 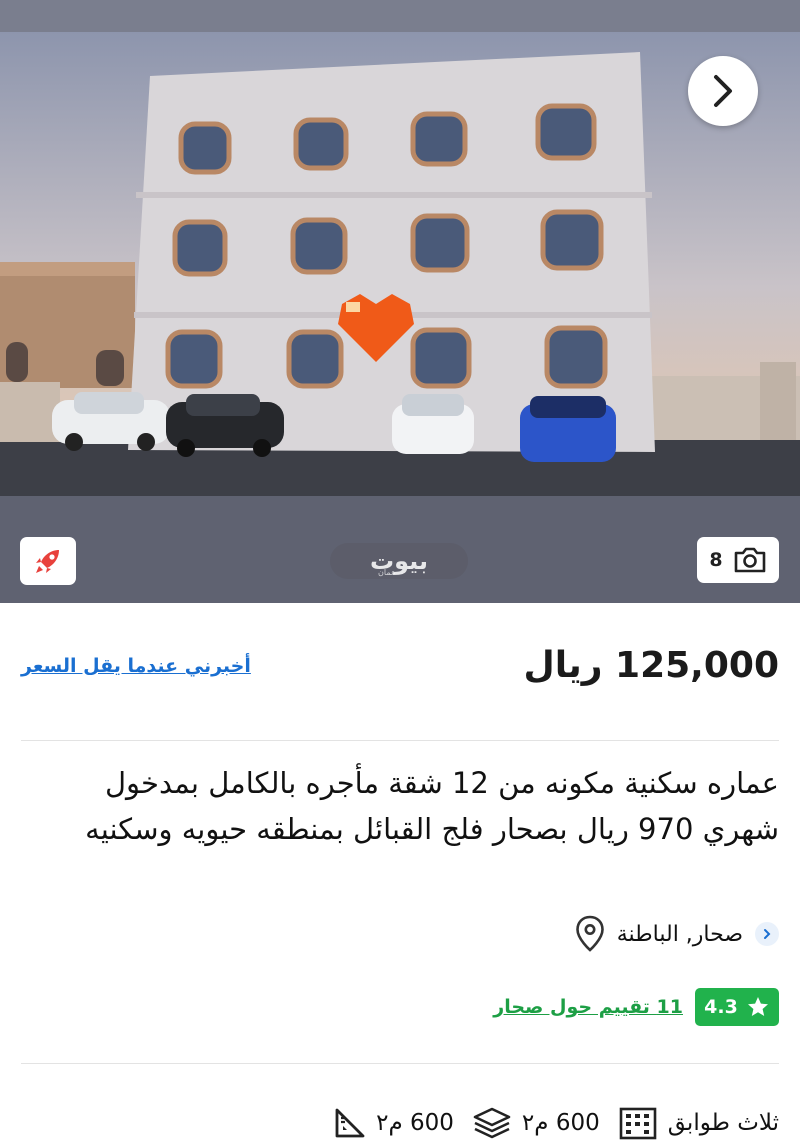 I want to click on area-rating-row: 4.3 11 تقييم حول صحار, so click(x=636, y=1007).